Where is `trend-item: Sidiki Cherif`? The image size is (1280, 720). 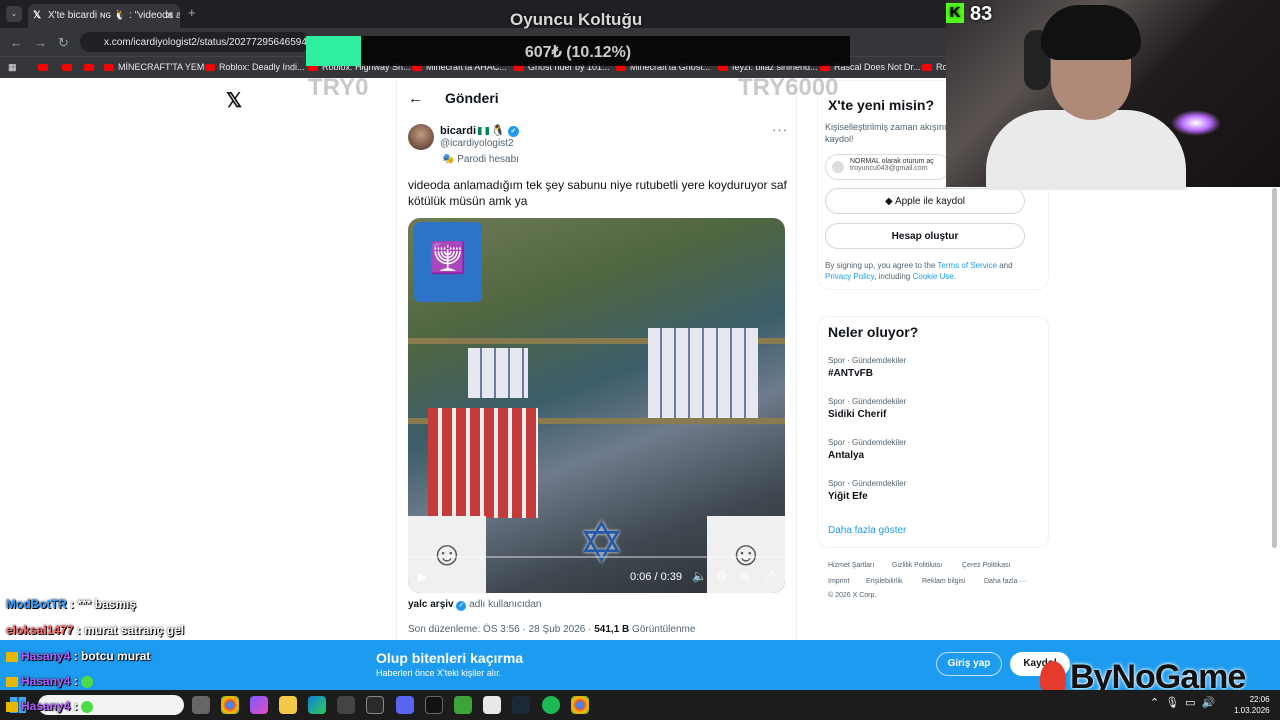
trend-item: Sidiki Cherif is located at coordinates (857, 414).